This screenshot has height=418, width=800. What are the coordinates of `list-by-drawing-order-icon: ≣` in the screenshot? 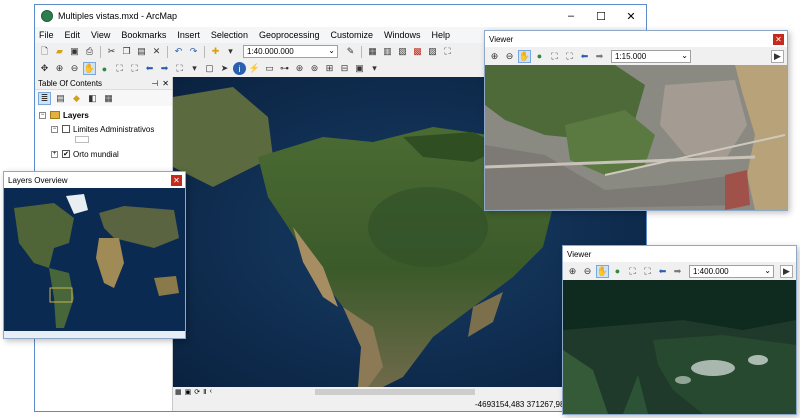 It's located at (44, 98).